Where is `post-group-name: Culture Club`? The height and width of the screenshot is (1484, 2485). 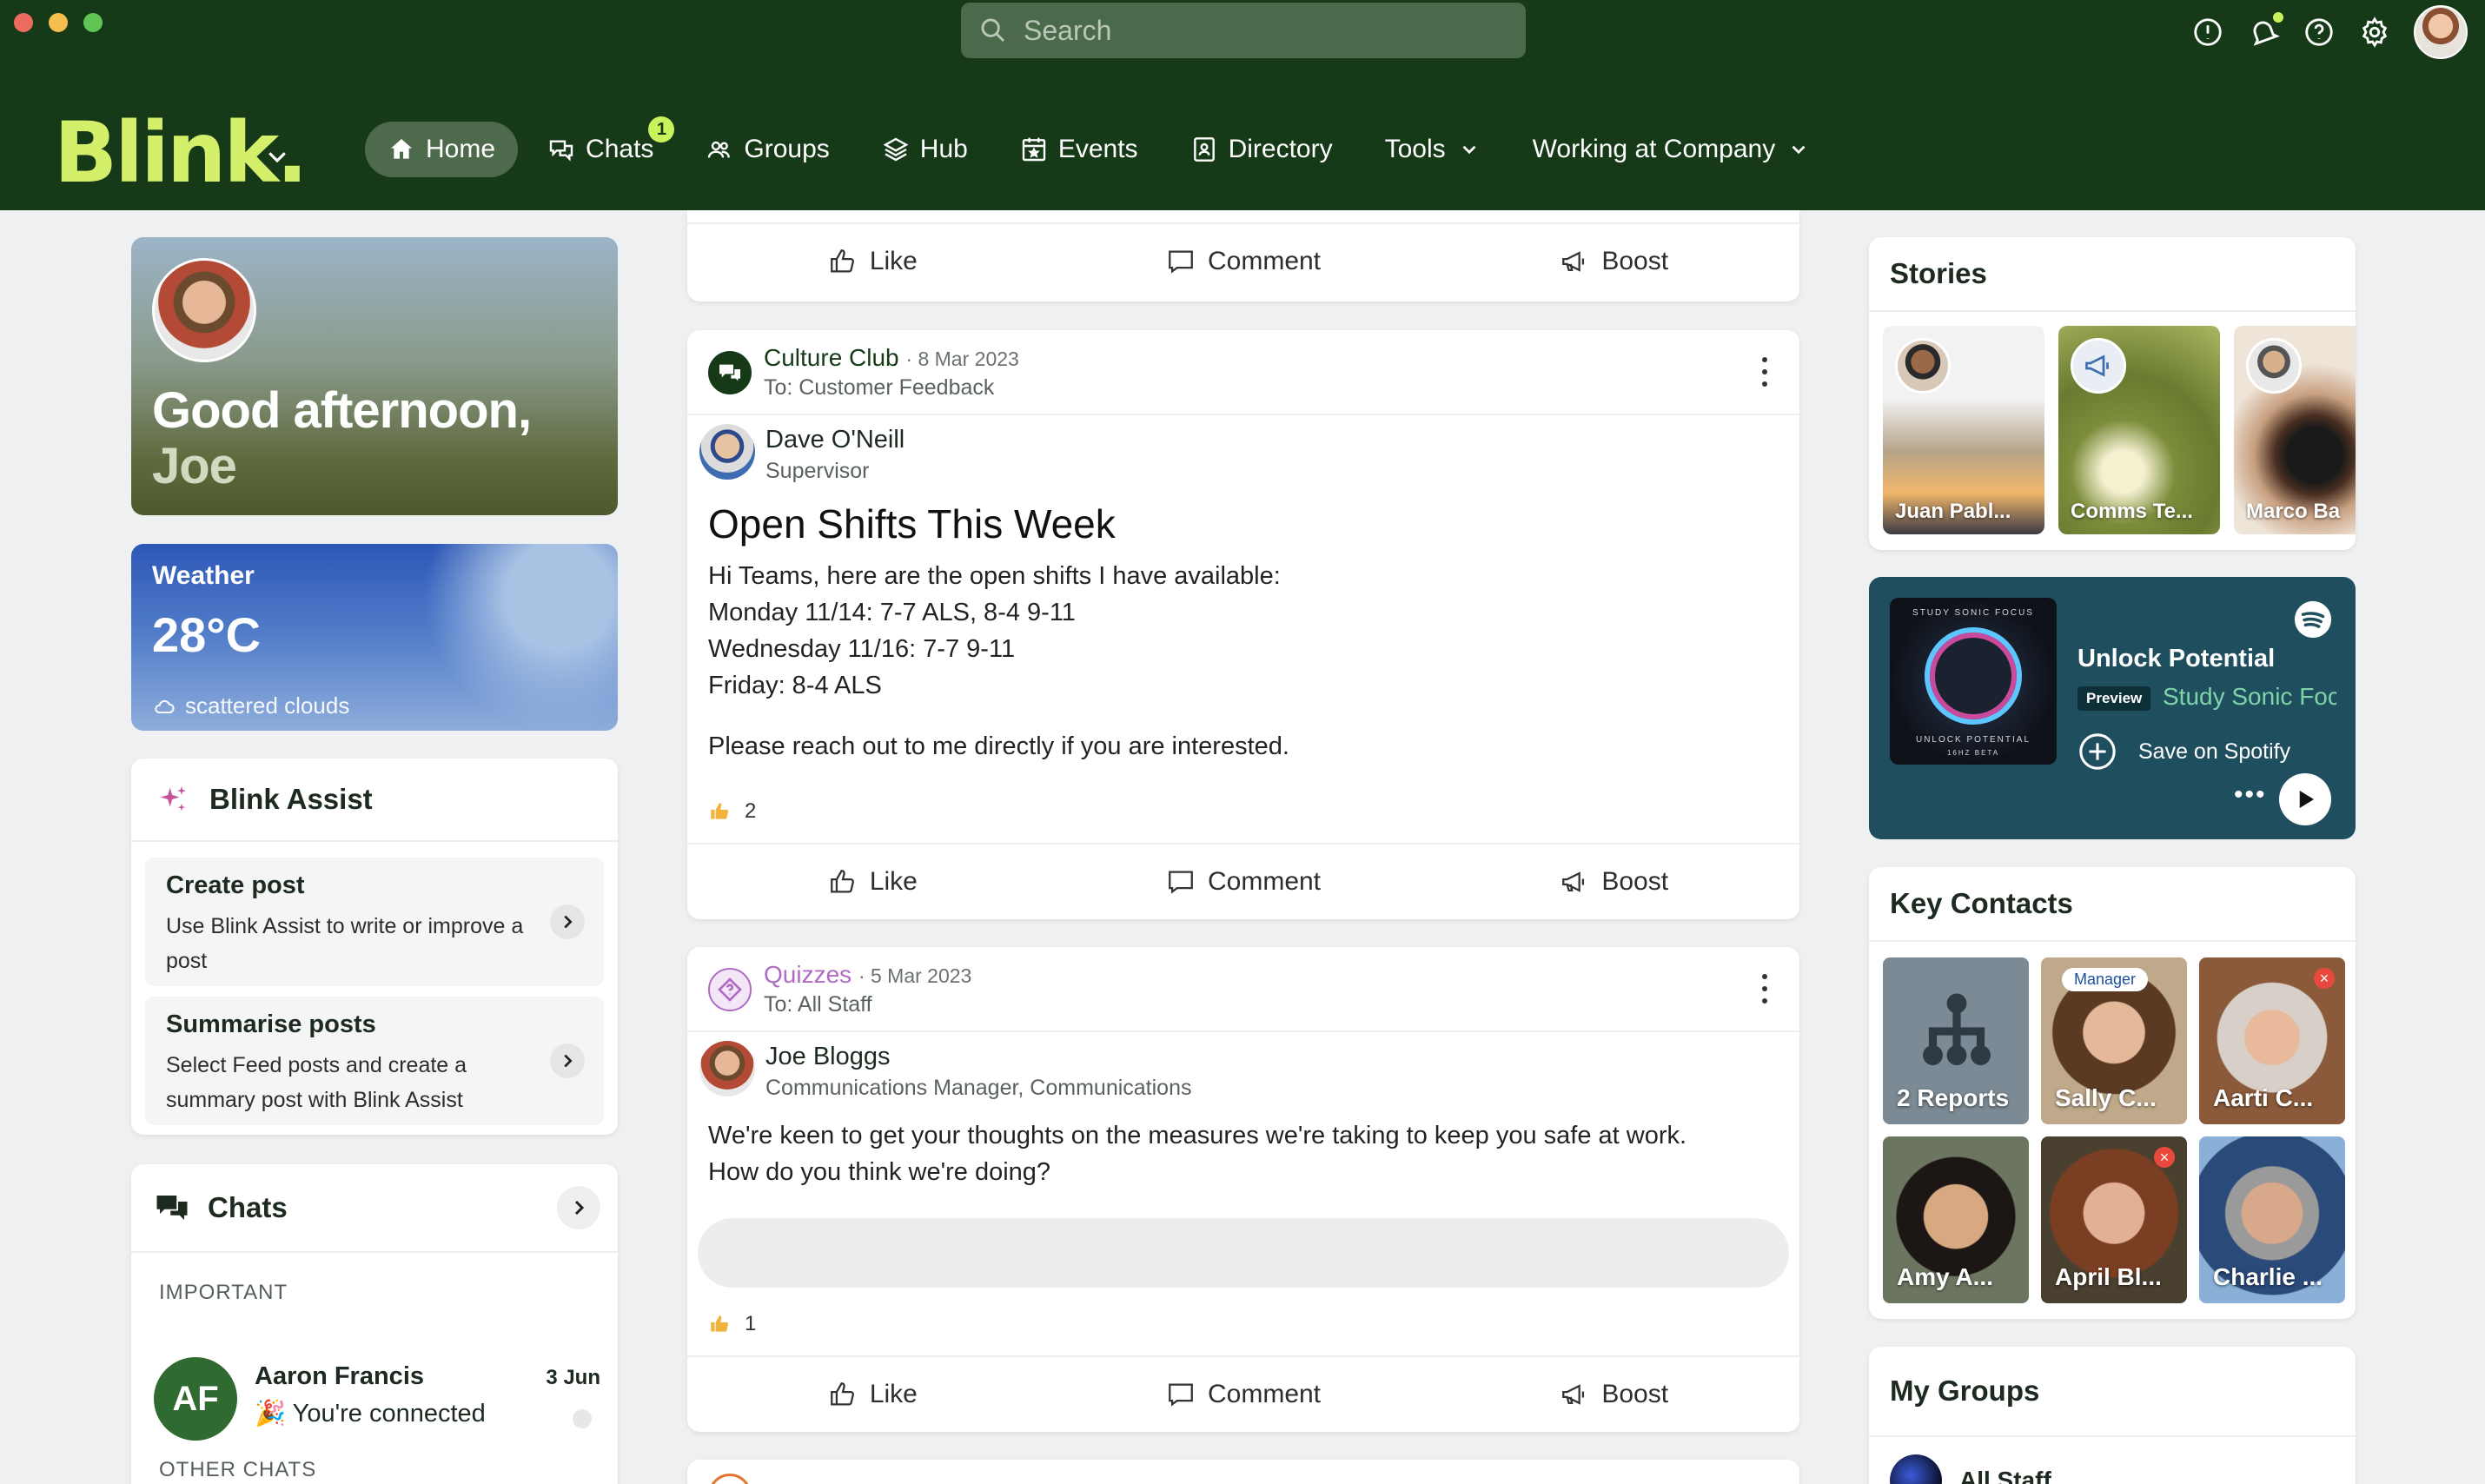 post-group-name: Culture Club is located at coordinates (831, 357).